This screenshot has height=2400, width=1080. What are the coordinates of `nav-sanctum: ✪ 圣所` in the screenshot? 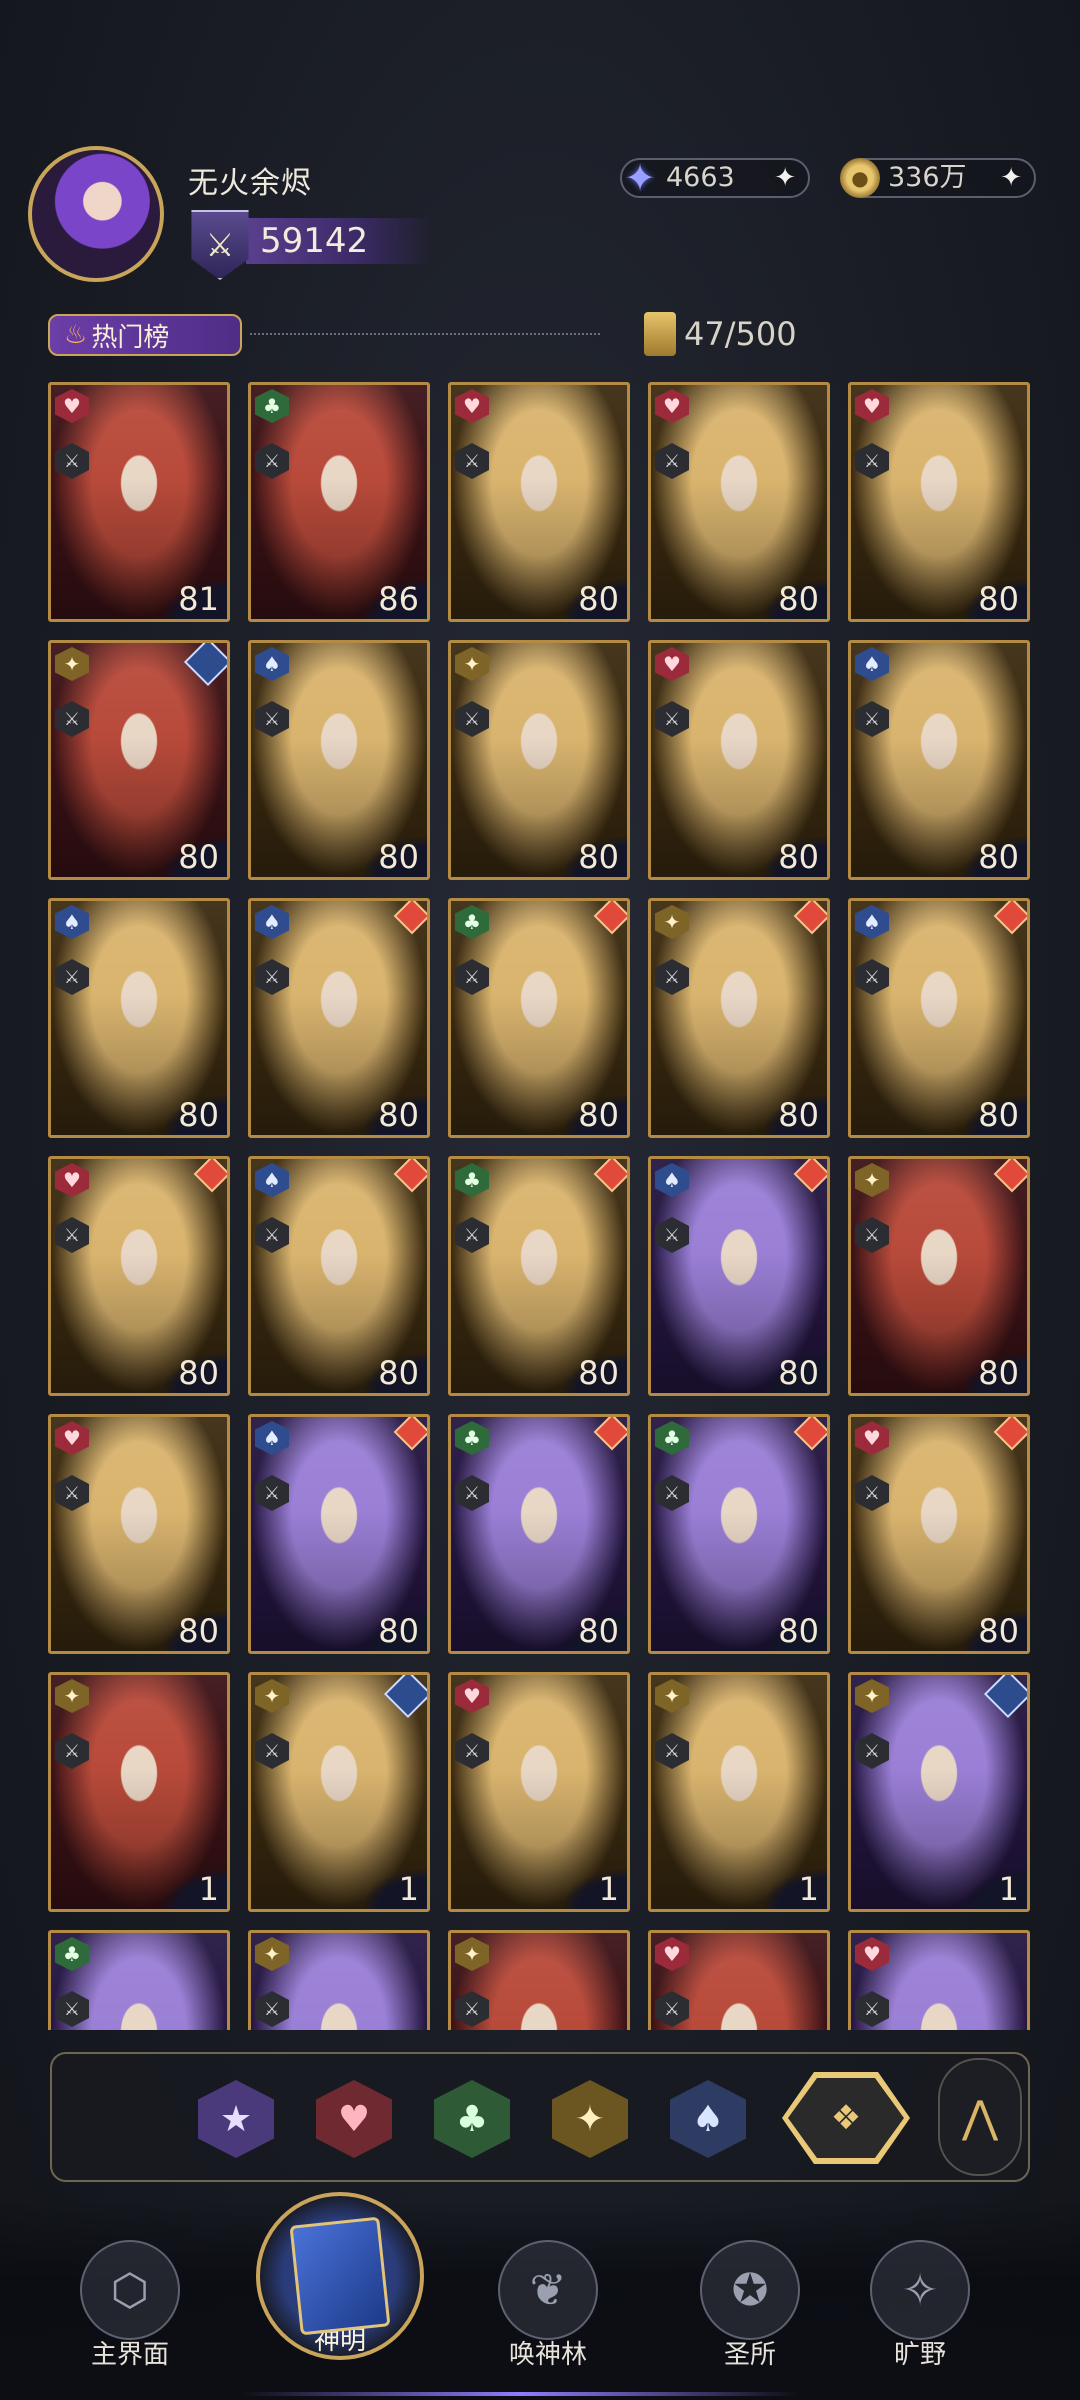 It's located at (750, 2315).